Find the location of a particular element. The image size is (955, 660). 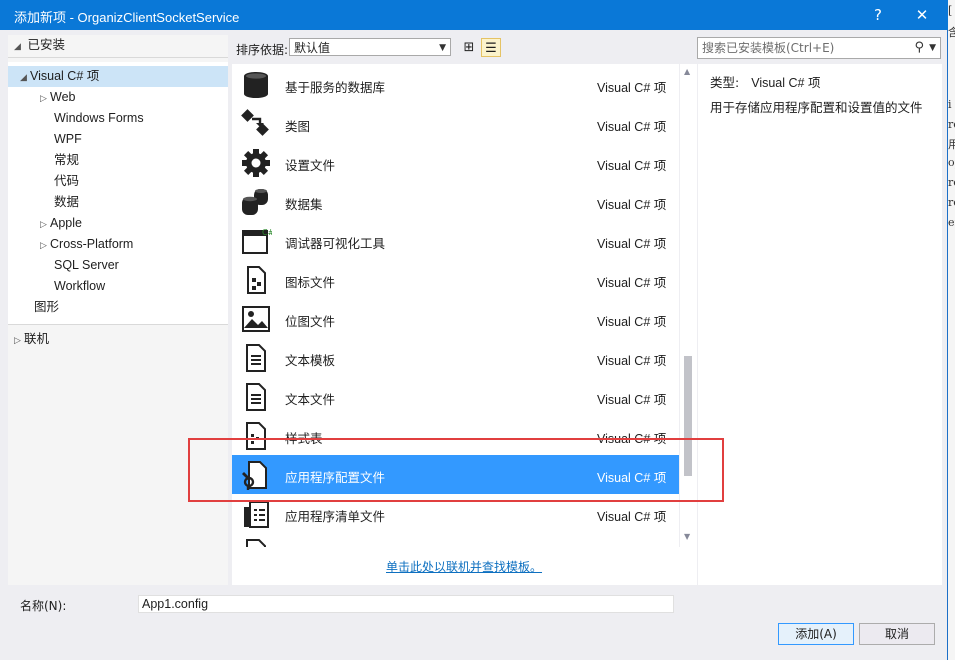

list-item: 文本模板 Visual C# 项 is located at coordinates (455, 357).